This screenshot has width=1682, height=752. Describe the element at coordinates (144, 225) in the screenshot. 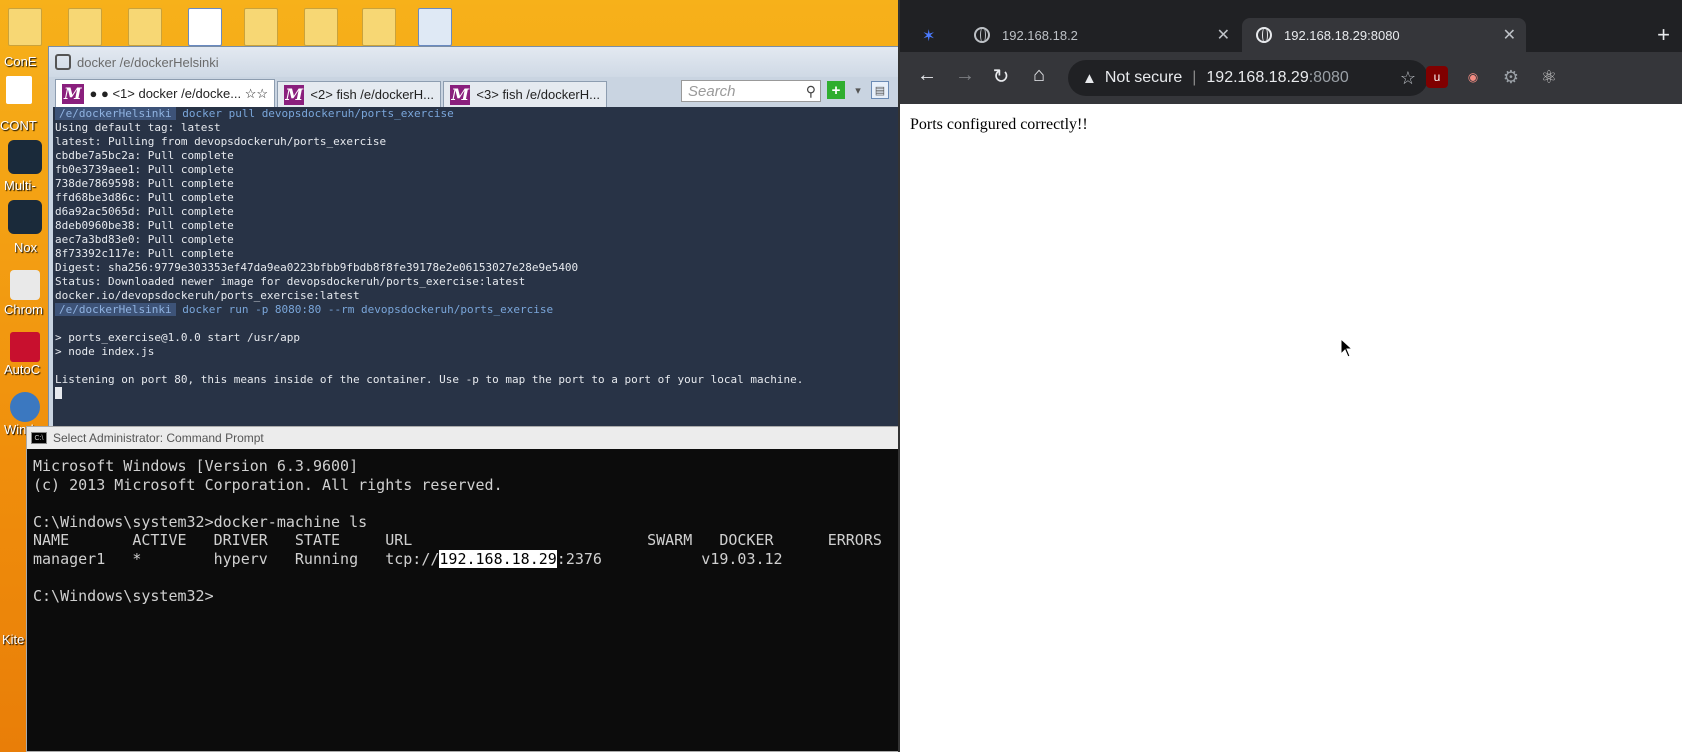

I see `console-line: 8deb0960be38: Pull complete` at that location.